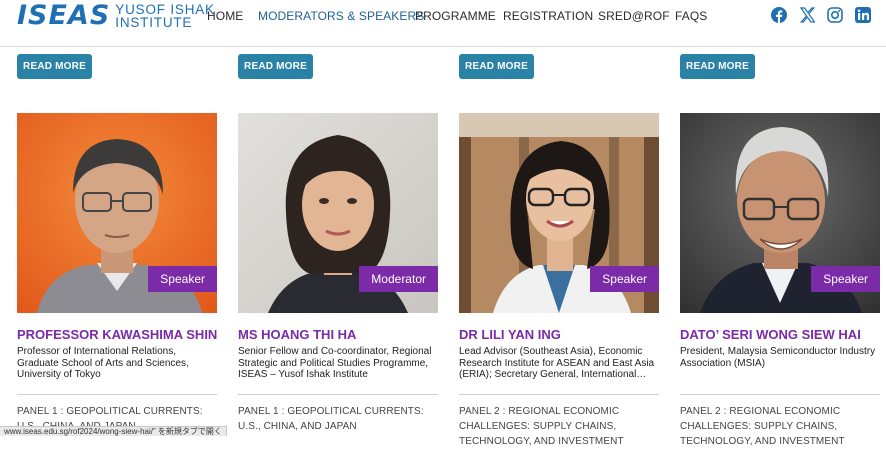  I want to click on linkedin-icon, so click(863, 15).